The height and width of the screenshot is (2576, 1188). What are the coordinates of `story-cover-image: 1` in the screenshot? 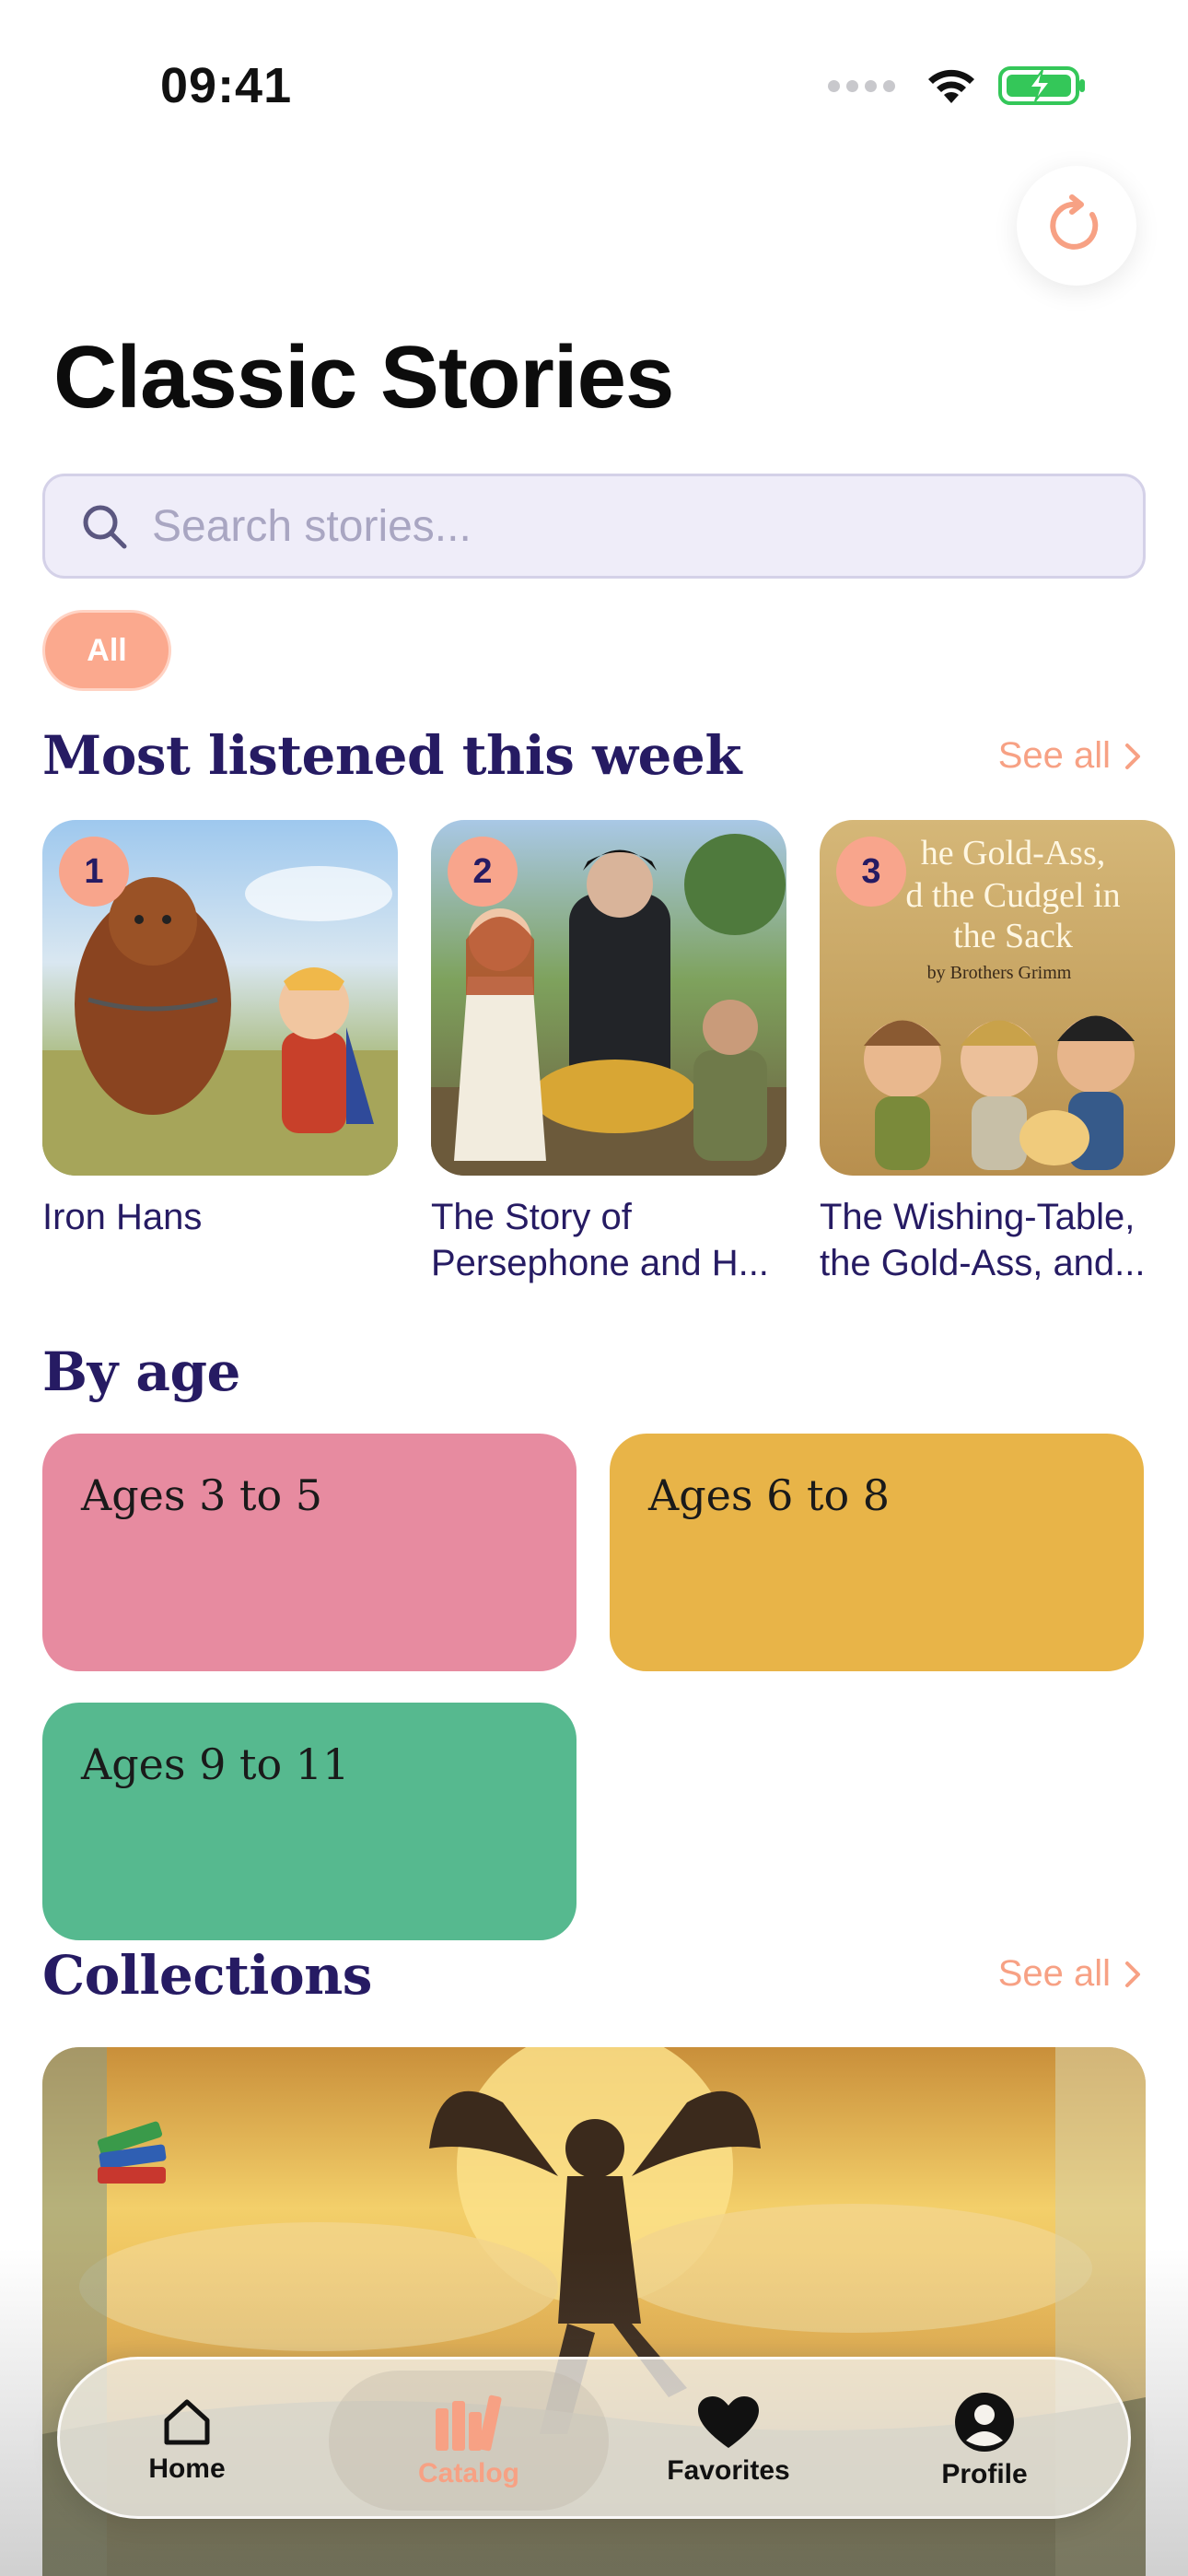 It's located at (220, 998).